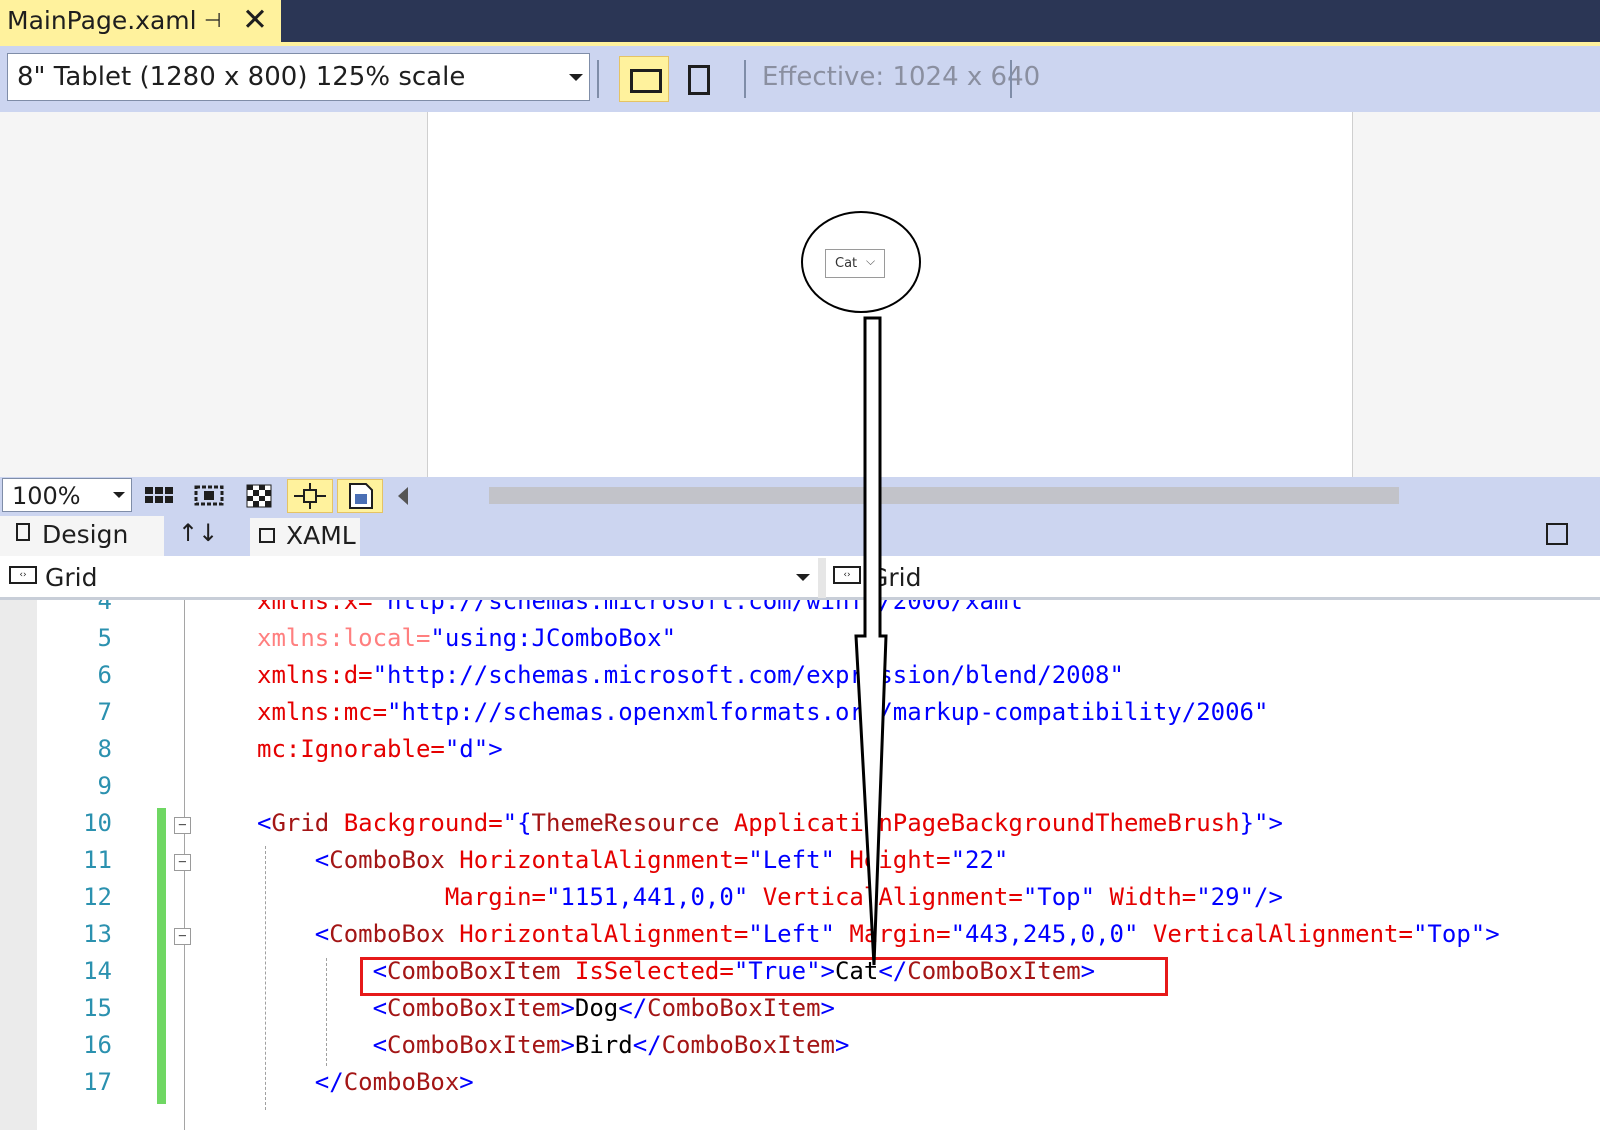 The height and width of the screenshot is (1130, 1600). I want to click on code-token: ThemeResource, so click(625, 823).